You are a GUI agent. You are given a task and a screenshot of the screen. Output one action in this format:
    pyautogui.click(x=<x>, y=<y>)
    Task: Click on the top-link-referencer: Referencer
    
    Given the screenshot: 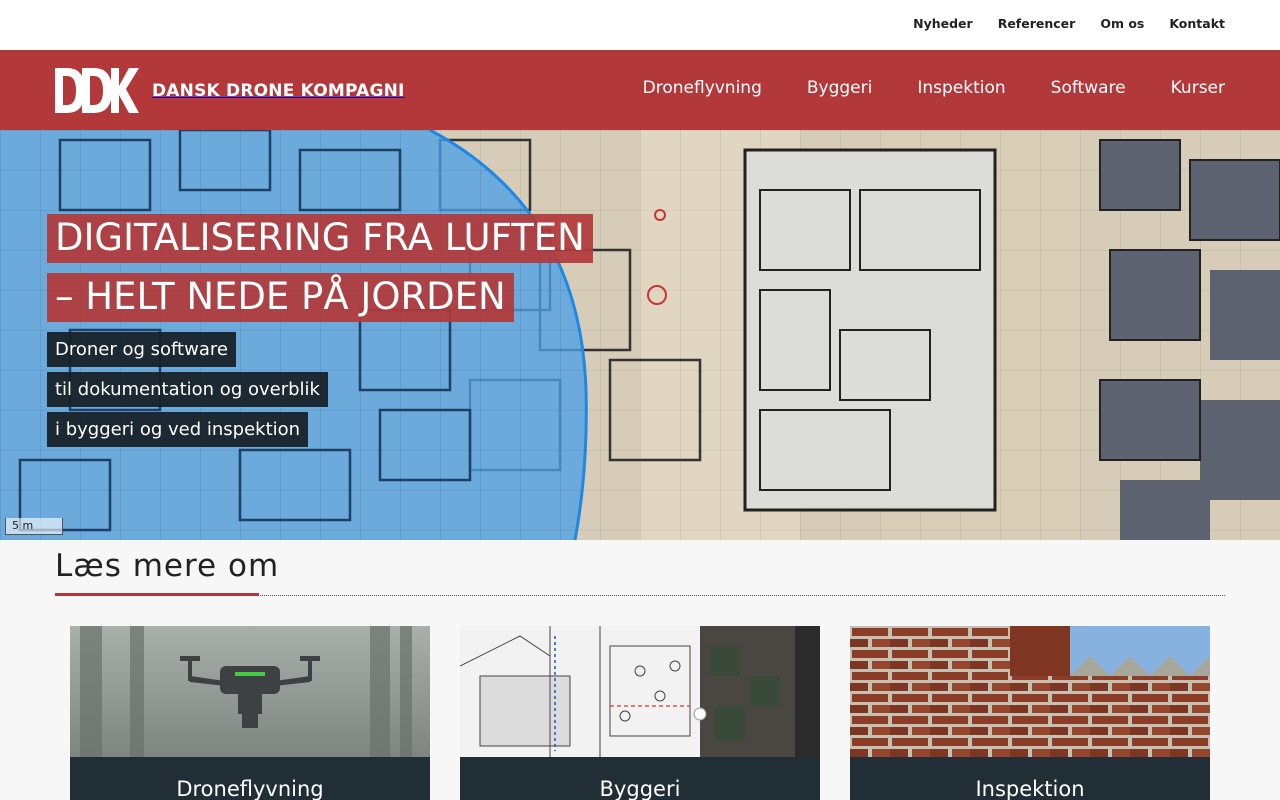 What is the action you would take?
    pyautogui.click(x=1037, y=23)
    